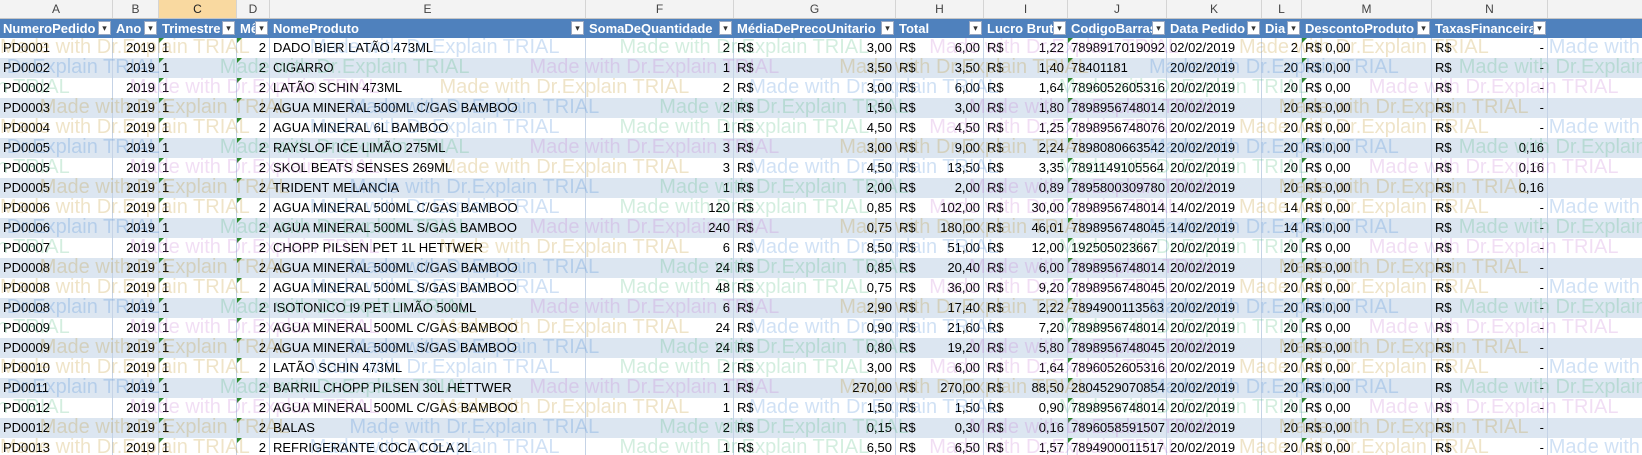 The height and width of the screenshot is (455, 1642). What do you see at coordinates (56, 168) in the screenshot?
I see `cell-0: PD0005` at bounding box center [56, 168].